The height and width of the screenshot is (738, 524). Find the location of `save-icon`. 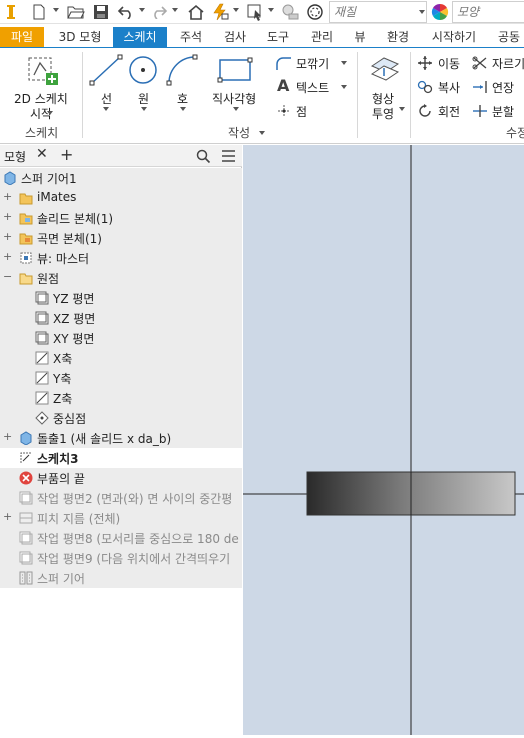

save-icon is located at coordinates (101, 12).